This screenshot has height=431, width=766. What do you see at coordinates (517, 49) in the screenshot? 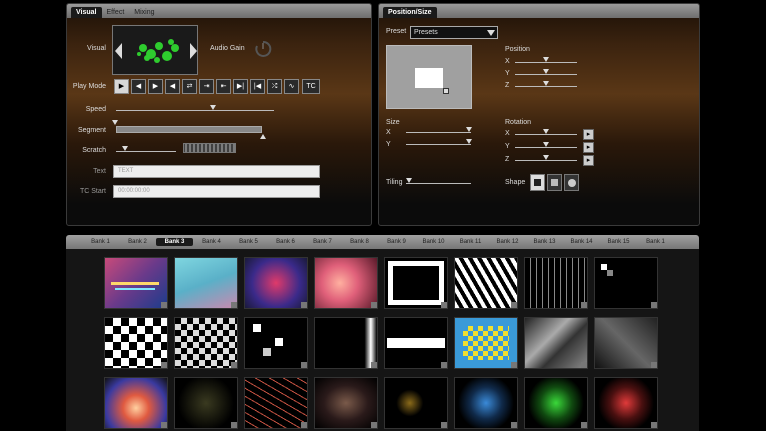
I see `position-label: Position` at bounding box center [517, 49].